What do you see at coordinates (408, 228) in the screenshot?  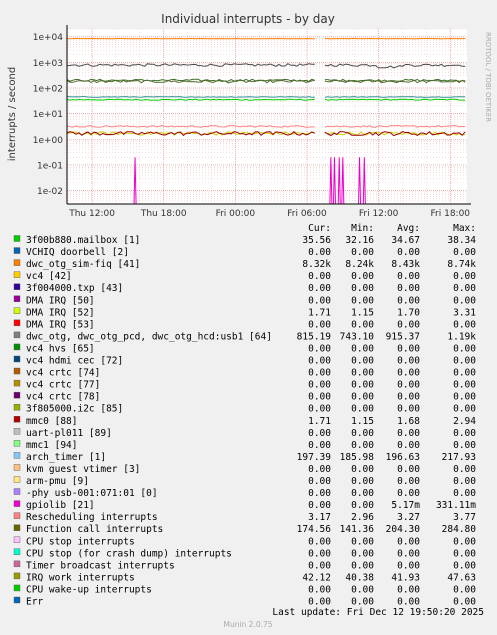 I see `column-header: Avg:` at bounding box center [408, 228].